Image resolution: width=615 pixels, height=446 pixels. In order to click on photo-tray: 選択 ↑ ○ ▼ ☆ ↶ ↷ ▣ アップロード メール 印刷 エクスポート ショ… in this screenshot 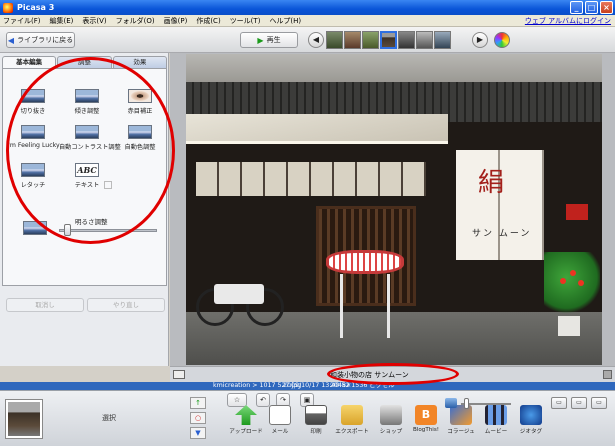, I will do `click(307, 418)`.